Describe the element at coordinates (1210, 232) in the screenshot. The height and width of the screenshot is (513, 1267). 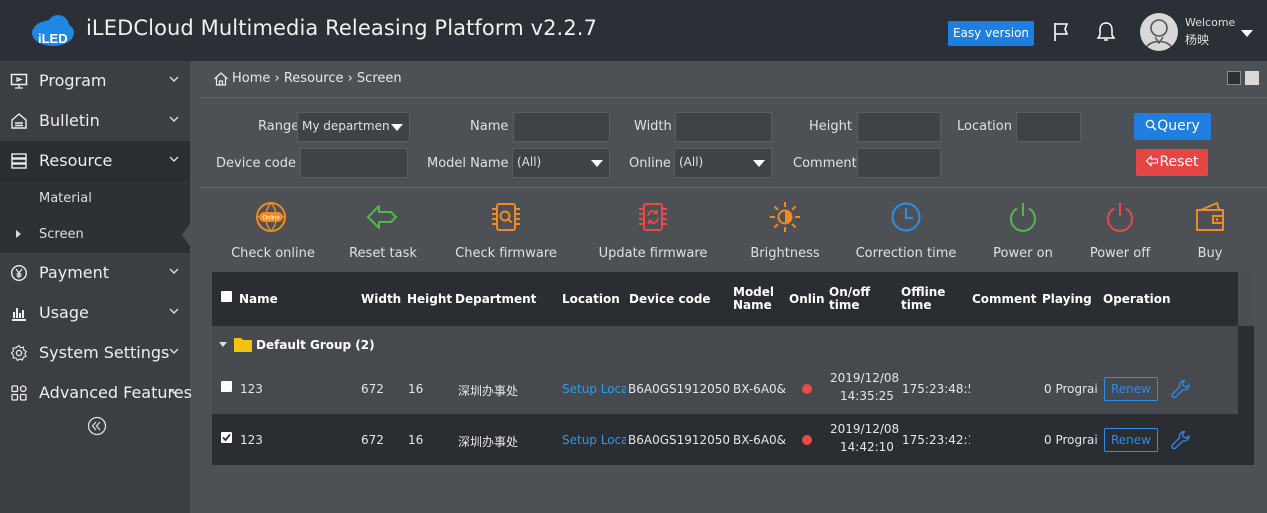
I see `buy-button: Buy` at that location.